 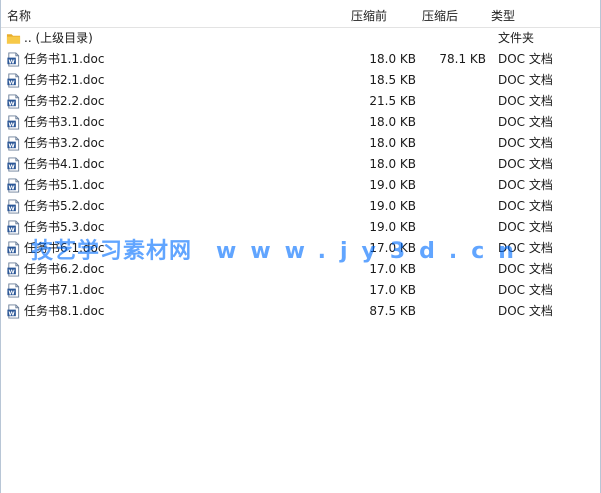 What do you see at coordinates (64, 185) in the screenshot?
I see `file-name: 任务书5.1.doc` at bounding box center [64, 185].